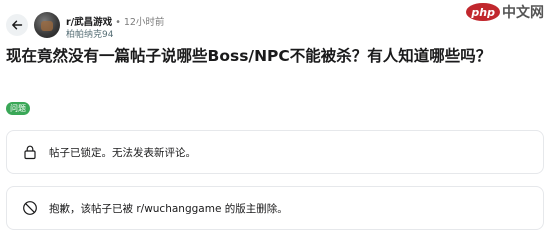 This screenshot has width=550, height=243. I want to click on post-time: 12小时前, so click(144, 22).